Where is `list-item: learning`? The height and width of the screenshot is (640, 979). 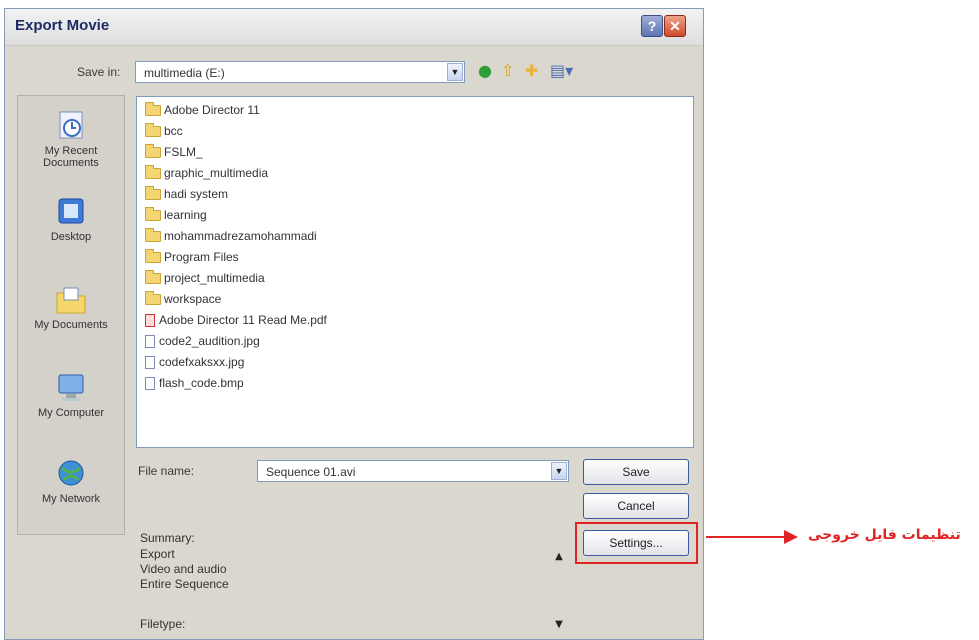 list-item: learning is located at coordinates (176, 215).